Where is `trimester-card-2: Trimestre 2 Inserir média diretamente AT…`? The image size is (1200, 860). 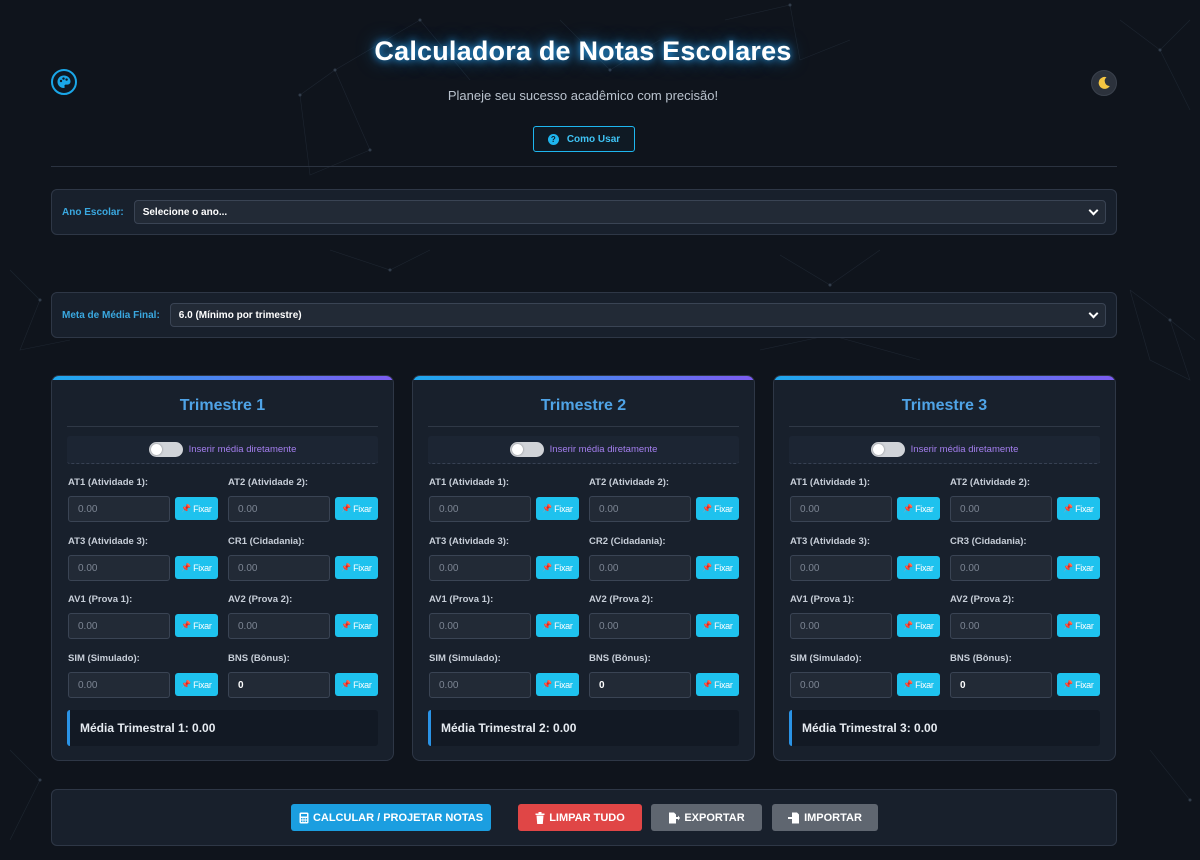 trimester-card-2: Trimestre 2 Inserir média diretamente AT… is located at coordinates (583, 568).